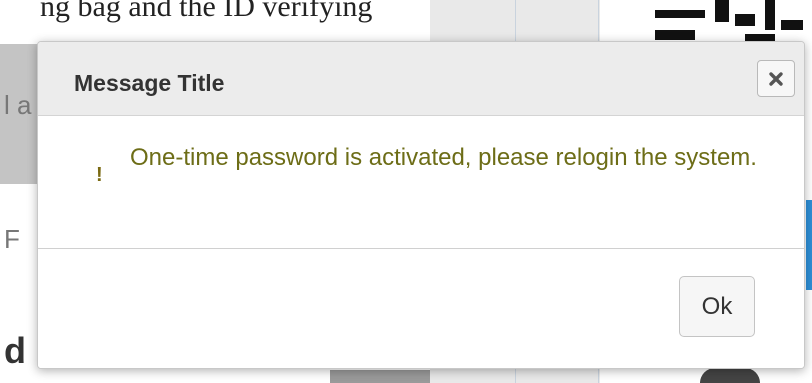  I want to click on close-icon, so click(776, 78).